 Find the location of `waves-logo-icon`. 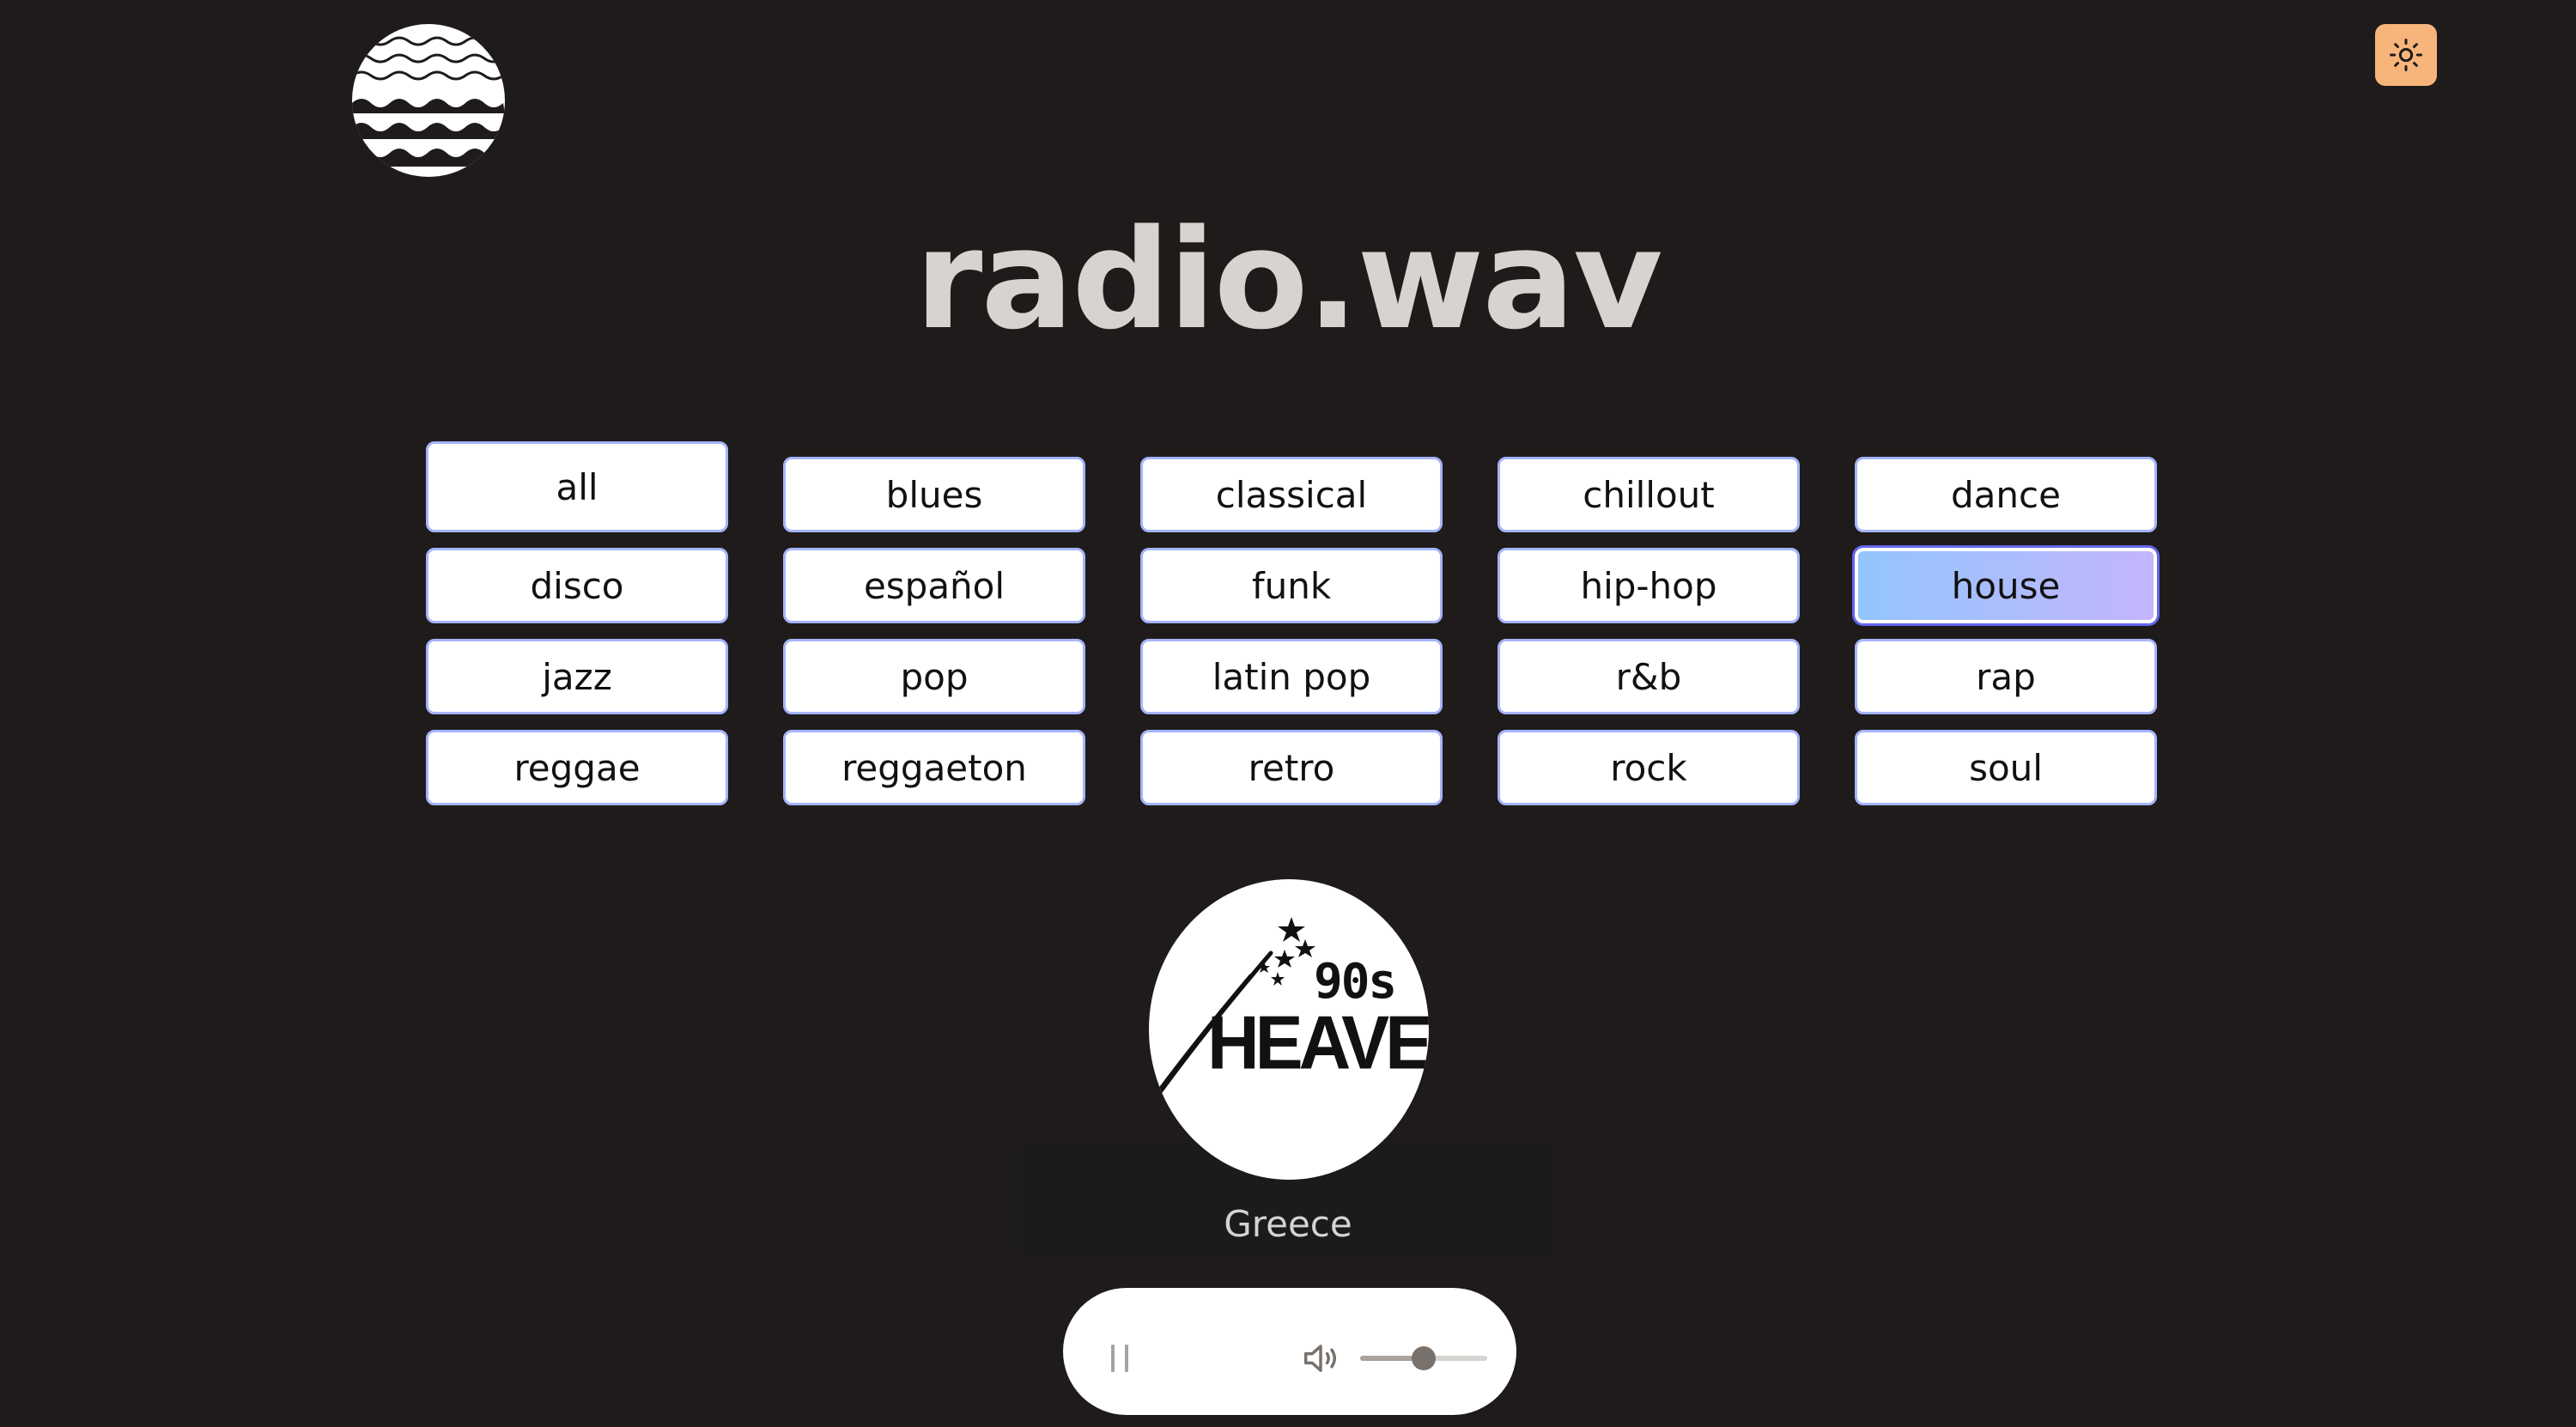

waves-logo-icon is located at coordinates (429, 100).